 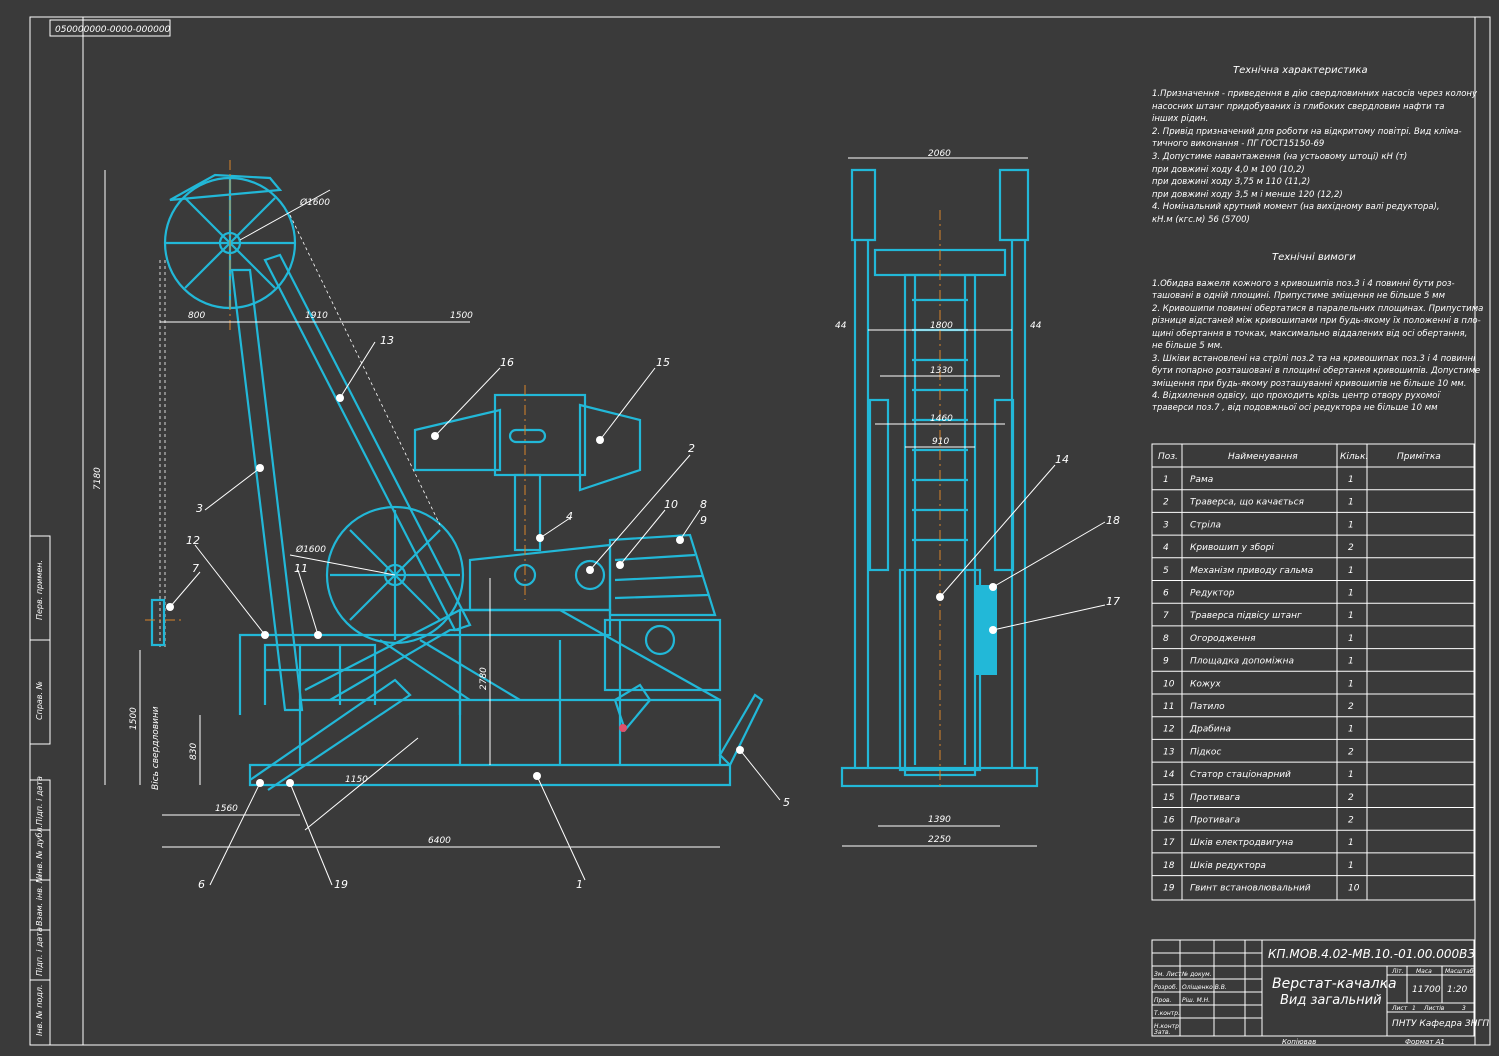 I want to click on table-cell: Редуктор, so click(x=1212, y=594).